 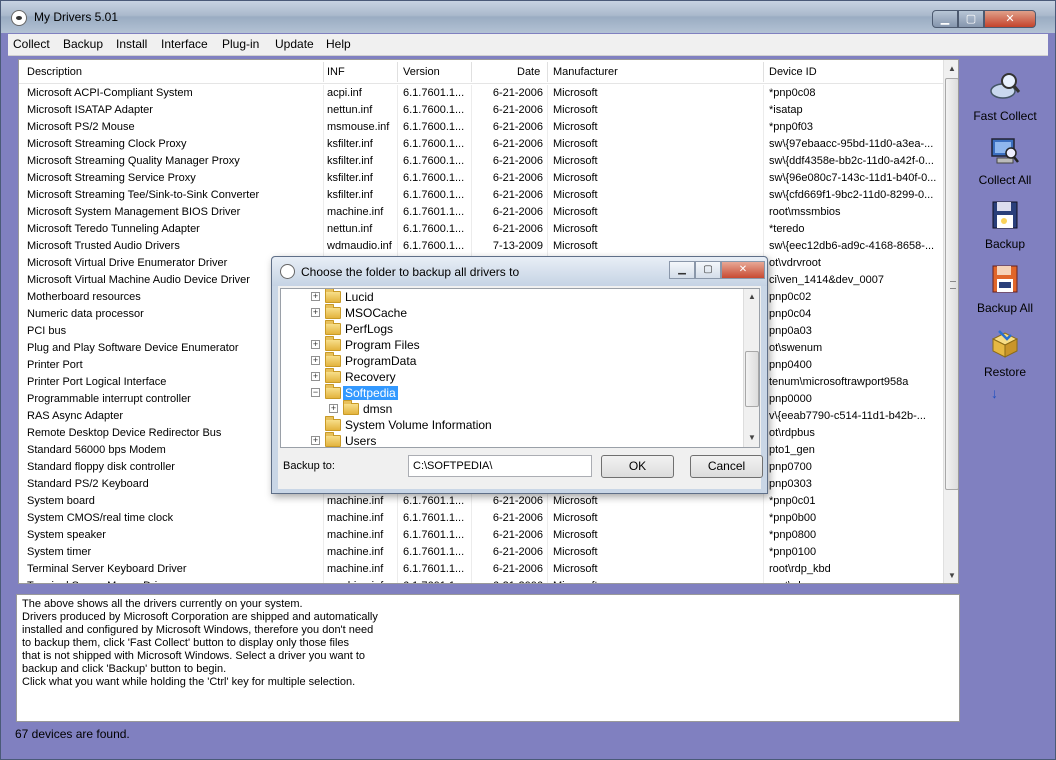 I want to click on tree-item: + ProgramData, so click(x=511, y=360).